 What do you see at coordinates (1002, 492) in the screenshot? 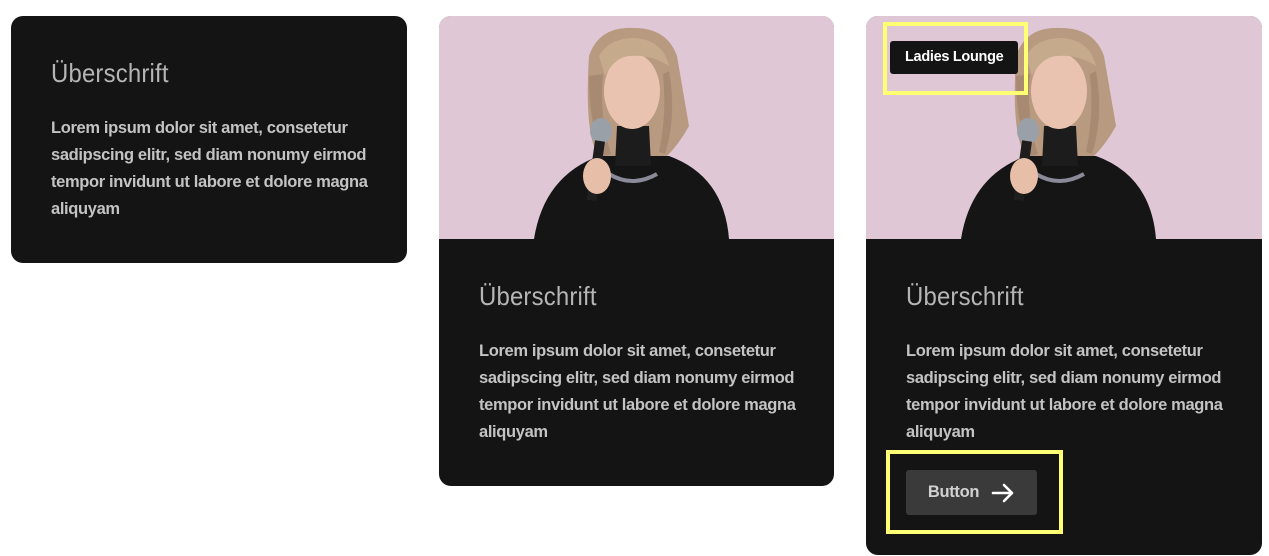
I see `arrow-right-icon` at bounding box center [1002, 492].